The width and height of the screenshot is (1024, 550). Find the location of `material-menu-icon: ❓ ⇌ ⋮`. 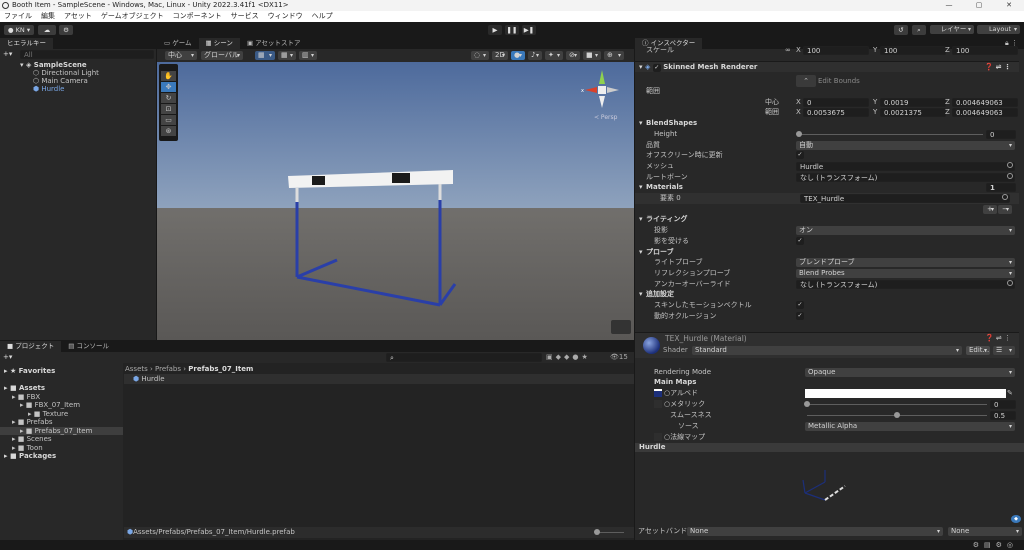

material-menu-icon: ❓ ⇌ ⋮ is located at coordinates (998, 338).